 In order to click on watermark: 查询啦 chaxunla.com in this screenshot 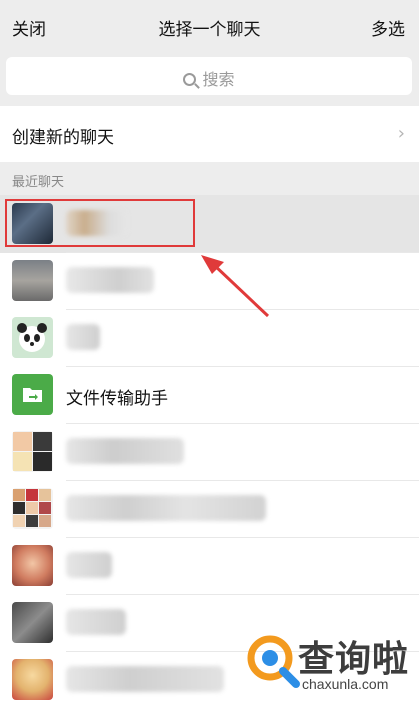, I will do `click(331, 665)`.